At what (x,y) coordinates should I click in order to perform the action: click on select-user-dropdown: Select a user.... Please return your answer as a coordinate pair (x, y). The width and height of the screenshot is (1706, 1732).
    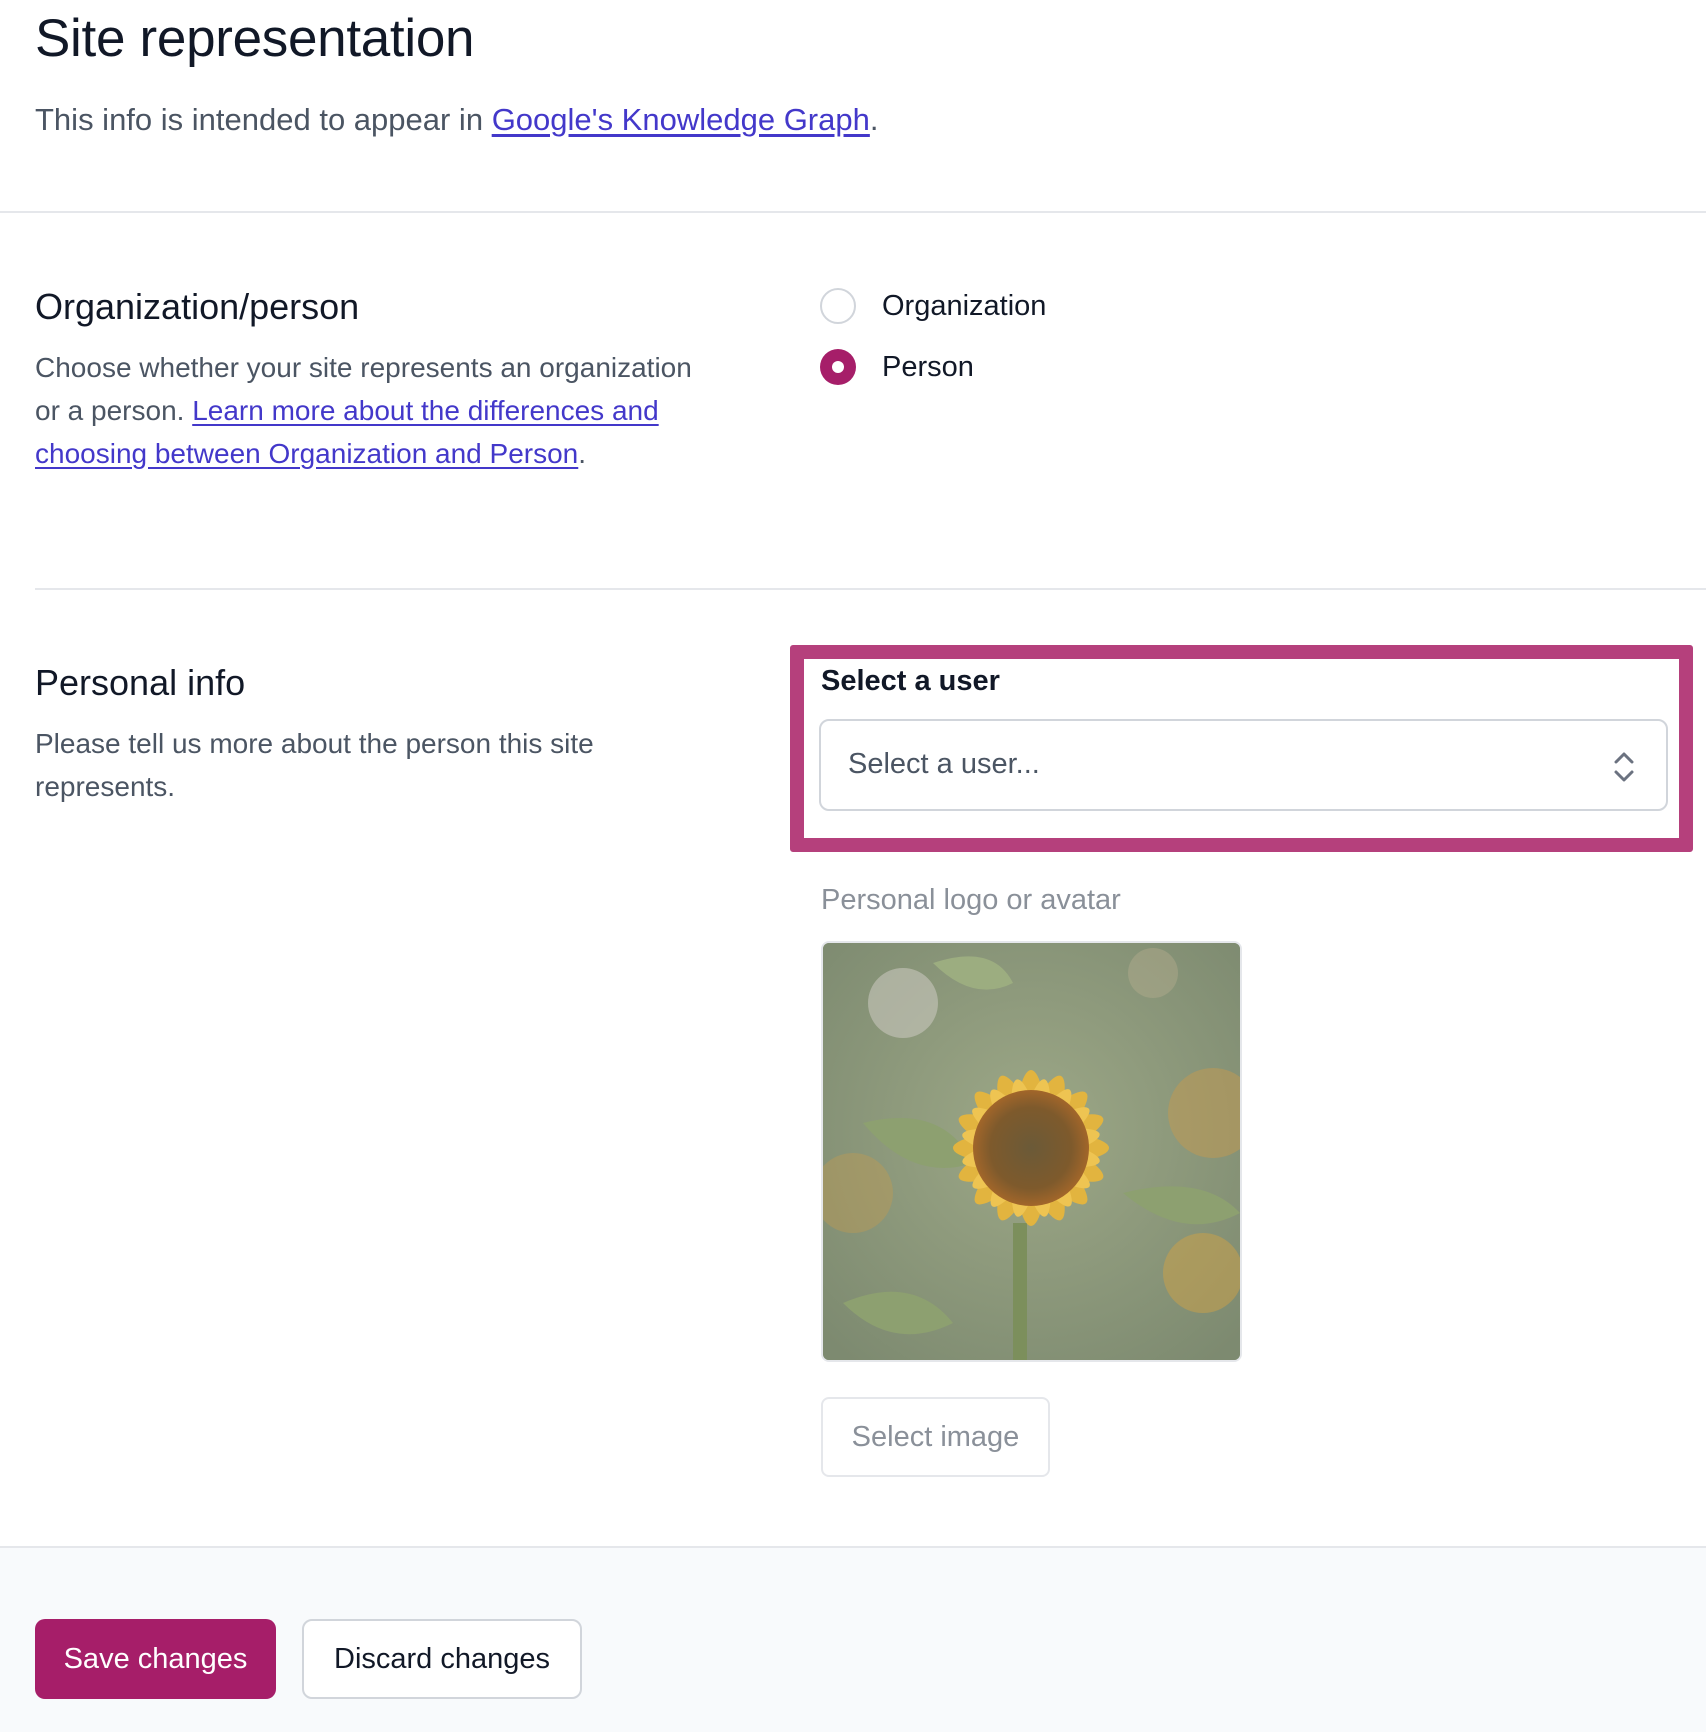
    Looking at the image, I should click on (1243, 765).